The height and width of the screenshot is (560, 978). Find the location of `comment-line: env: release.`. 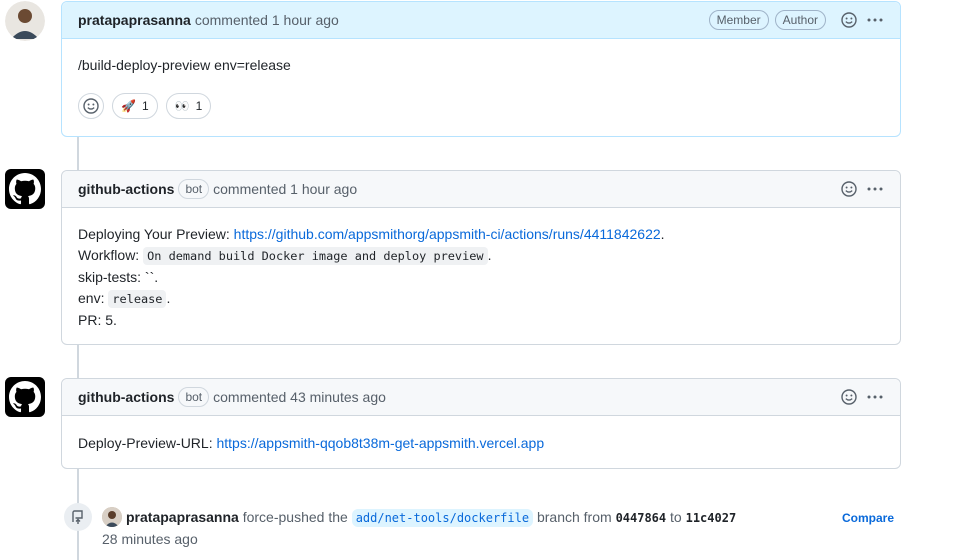

comment-line: env: release. is located at coordinates (481, 299).